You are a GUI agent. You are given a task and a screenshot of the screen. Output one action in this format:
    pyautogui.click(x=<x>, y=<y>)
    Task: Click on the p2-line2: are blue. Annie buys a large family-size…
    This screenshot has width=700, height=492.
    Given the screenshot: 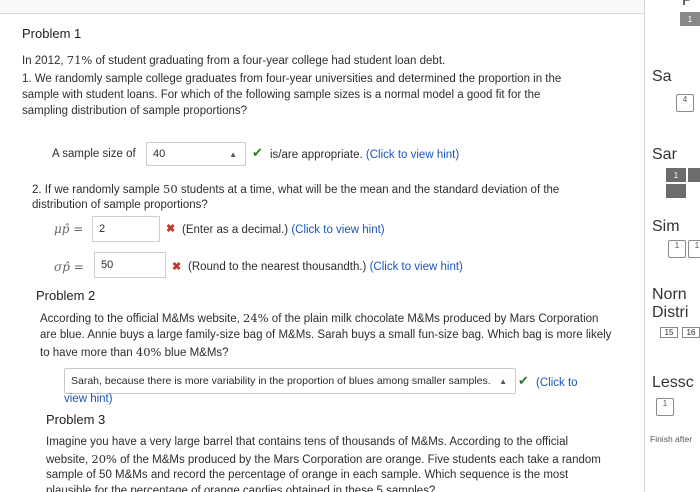 What is the action you would take?
    pyautogui.click(x=326, y=335)
    